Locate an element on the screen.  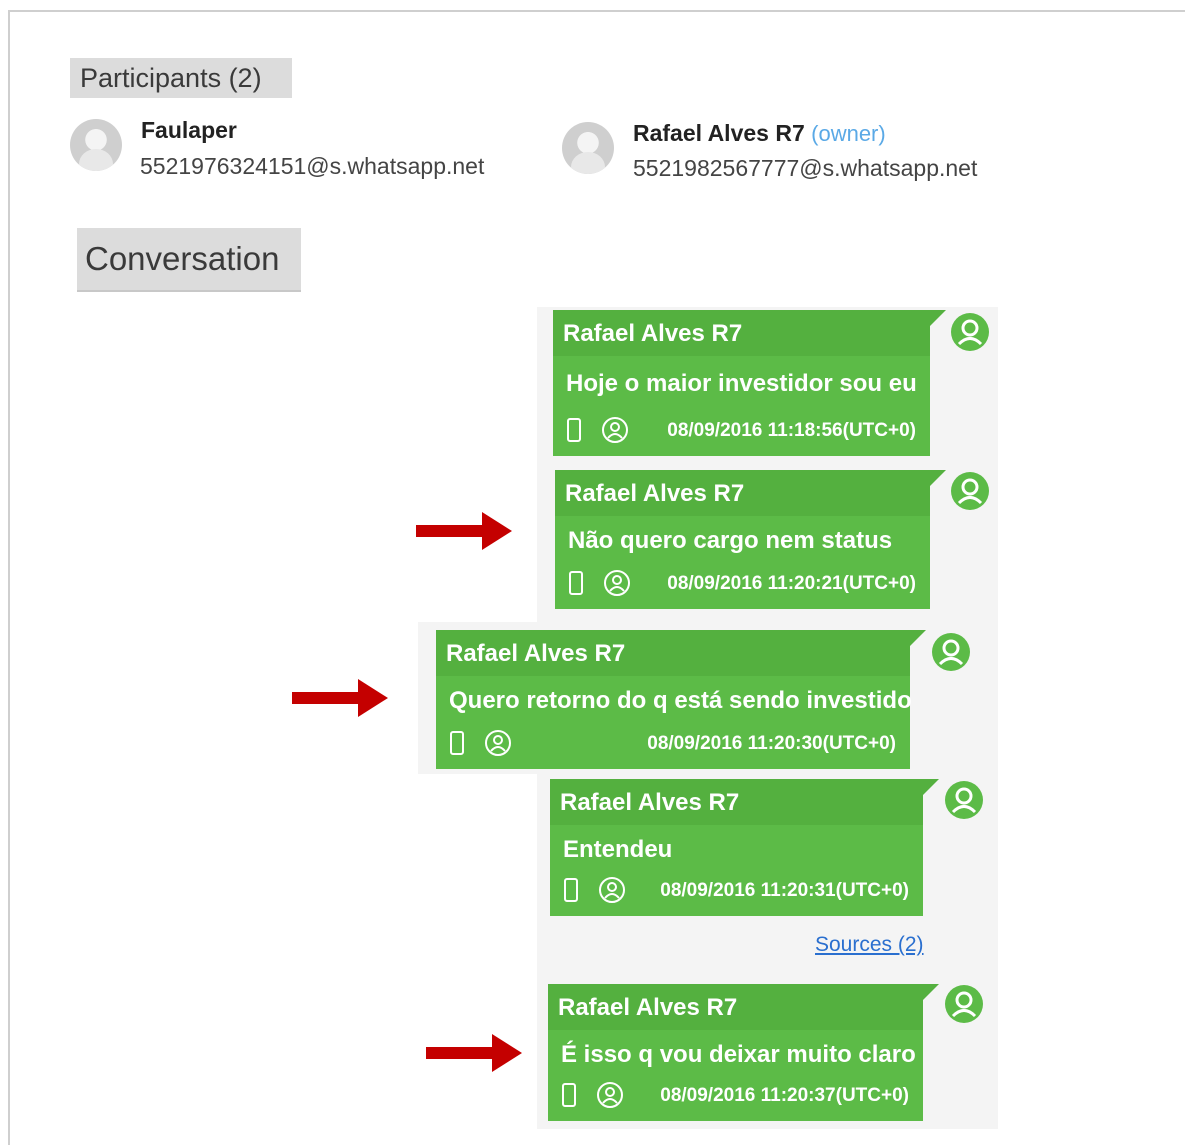
message-meta: 08/09/2016 11:20:21(UTC+0) is located at coordinates (742, 585).